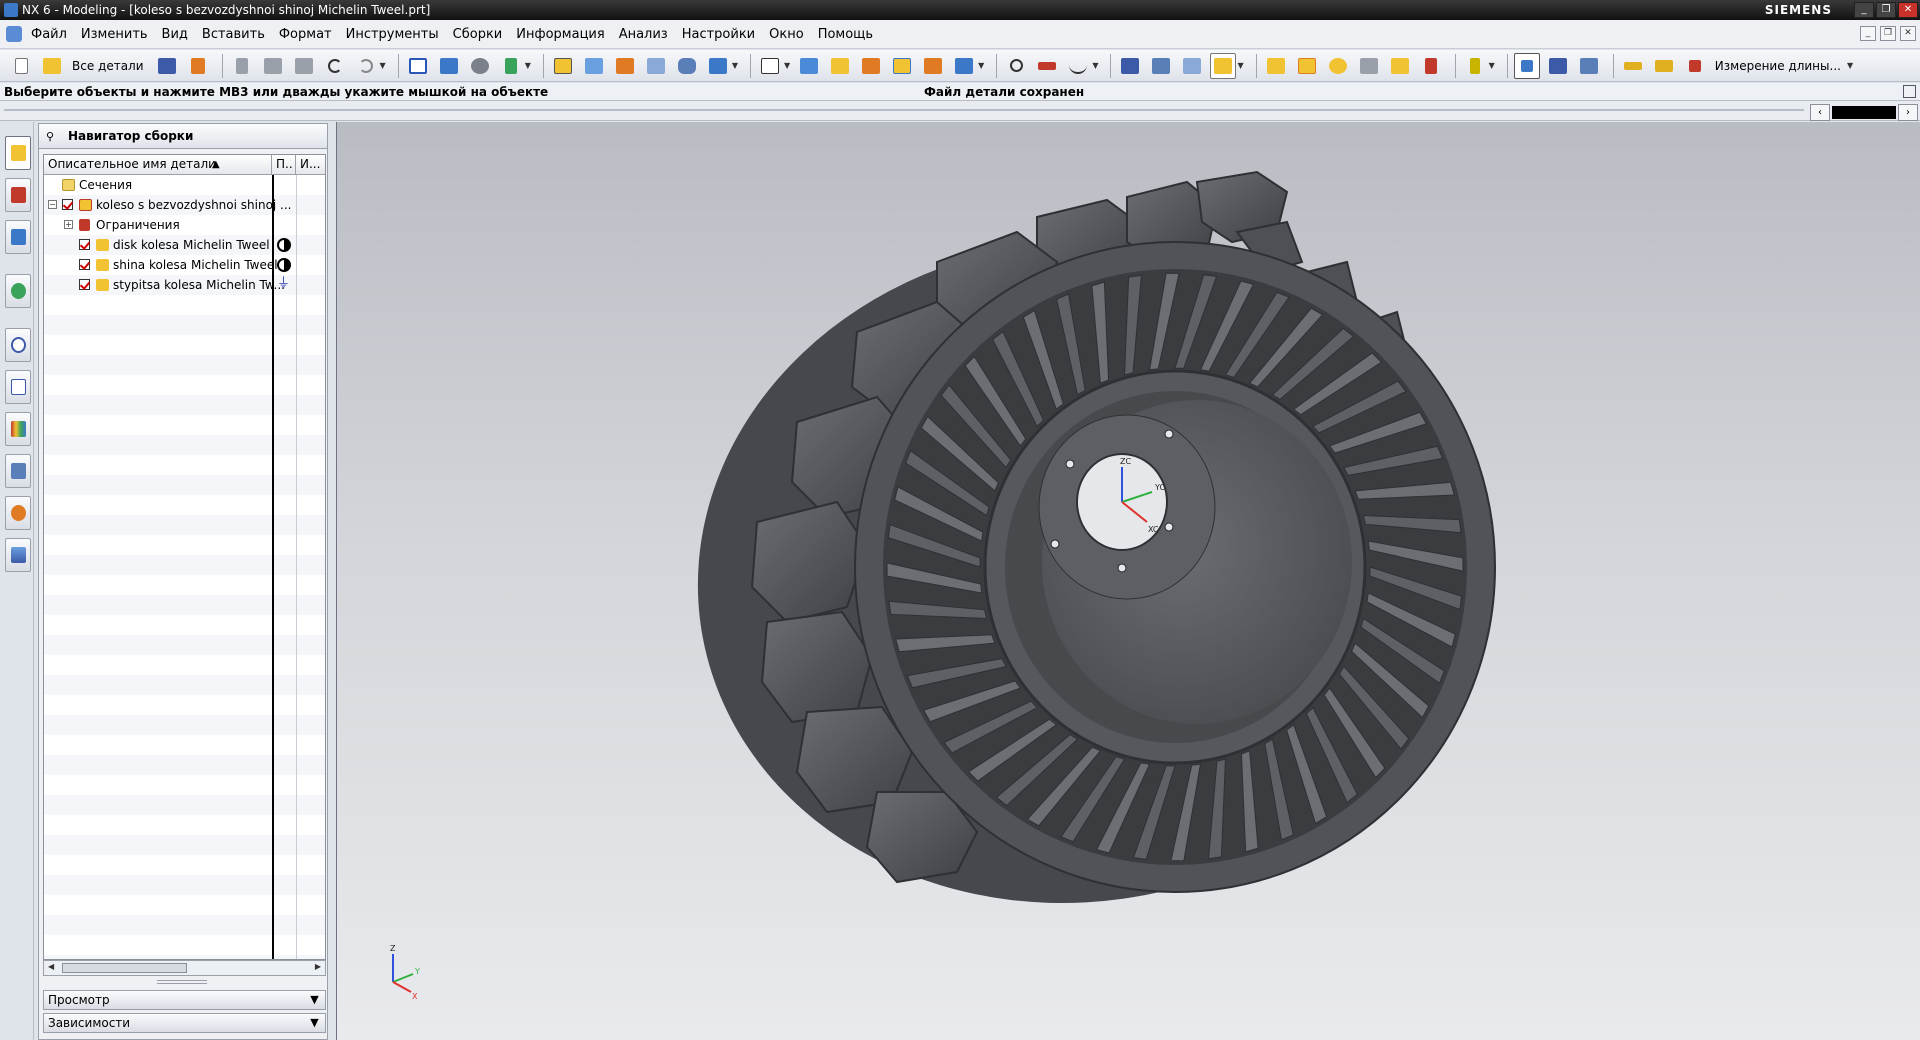  What do you see at coordinates (184, 245) in the screenshot?
I see `tree-row-disk: disk kolesa Michelin Tweel` at bounding box center [184, 245].